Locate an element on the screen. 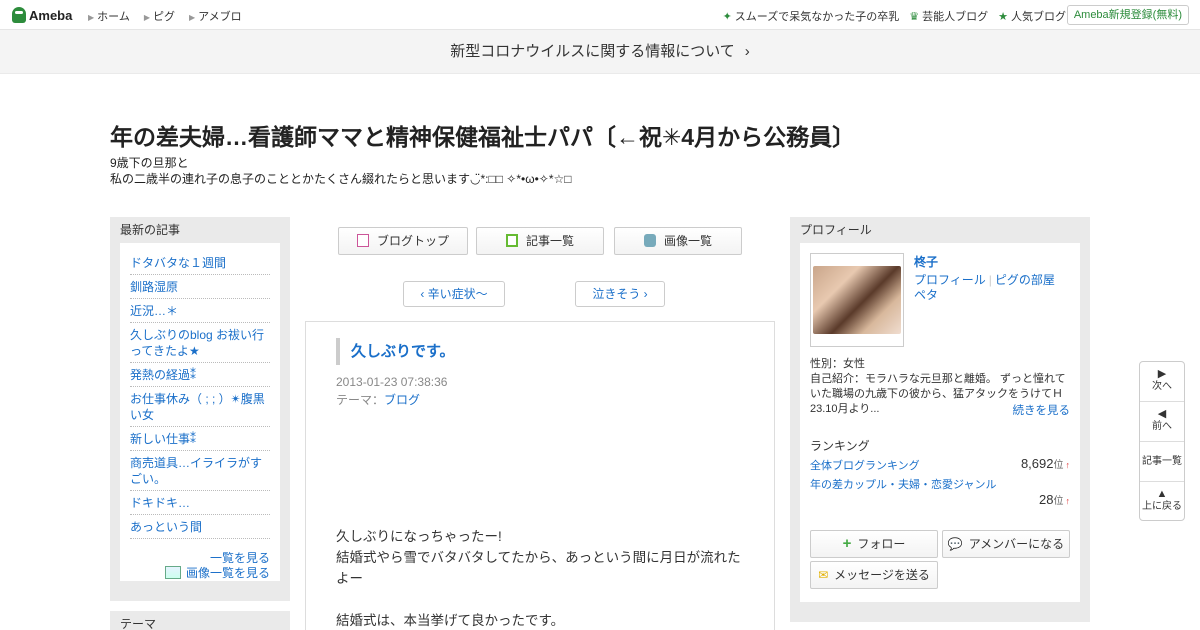 The image size is (1200, 630). latest-entry-link: 商売道具…イライラがすごい。 is located at coordinates (200, 471).